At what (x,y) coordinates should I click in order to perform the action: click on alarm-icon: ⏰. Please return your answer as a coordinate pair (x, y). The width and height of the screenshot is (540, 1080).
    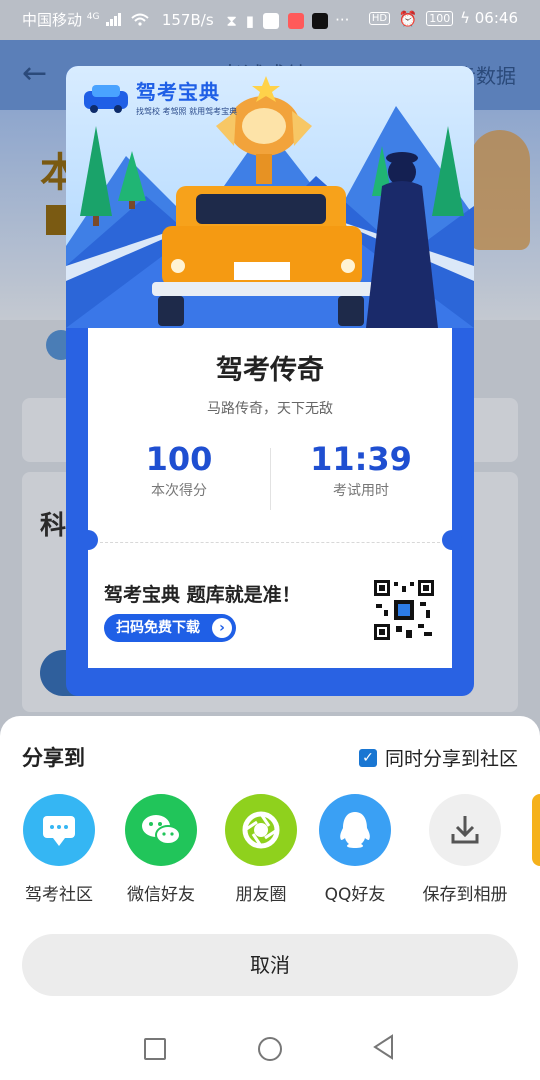
    Looking at the image, I should click on (408, 18).